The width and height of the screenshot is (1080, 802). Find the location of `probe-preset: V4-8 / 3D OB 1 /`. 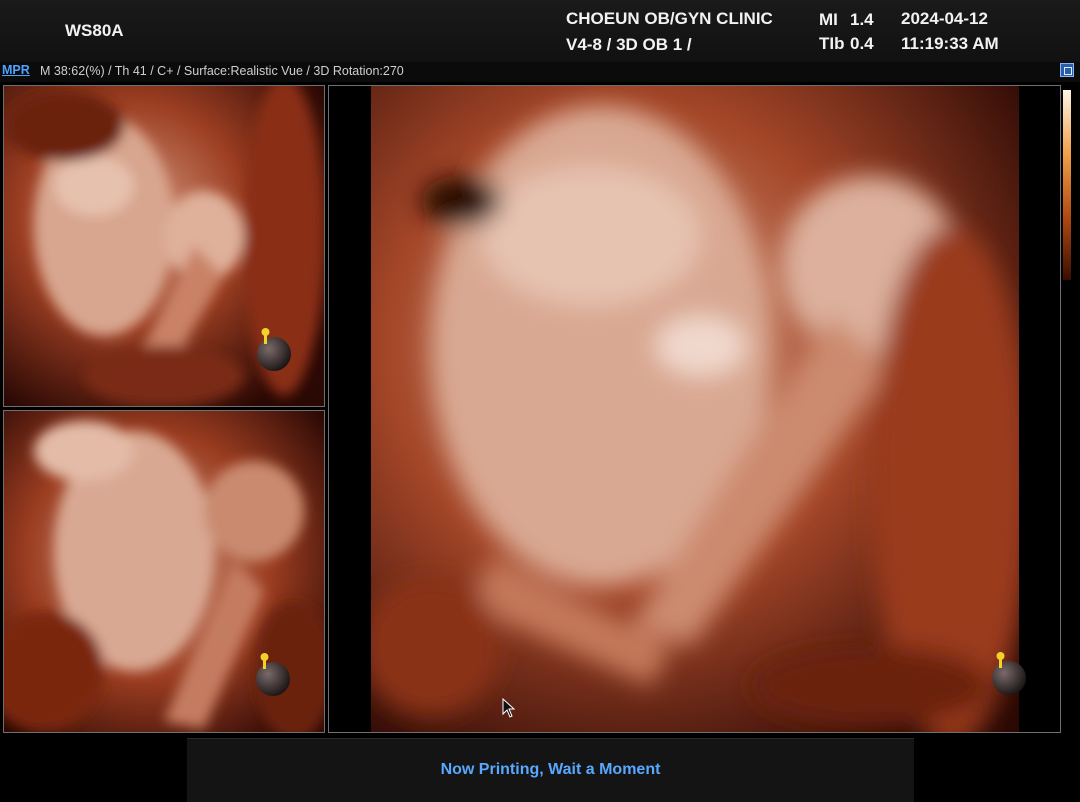

probe-preset: V4-8 / 3D OB 1 / is located at coordinates (629, 44).